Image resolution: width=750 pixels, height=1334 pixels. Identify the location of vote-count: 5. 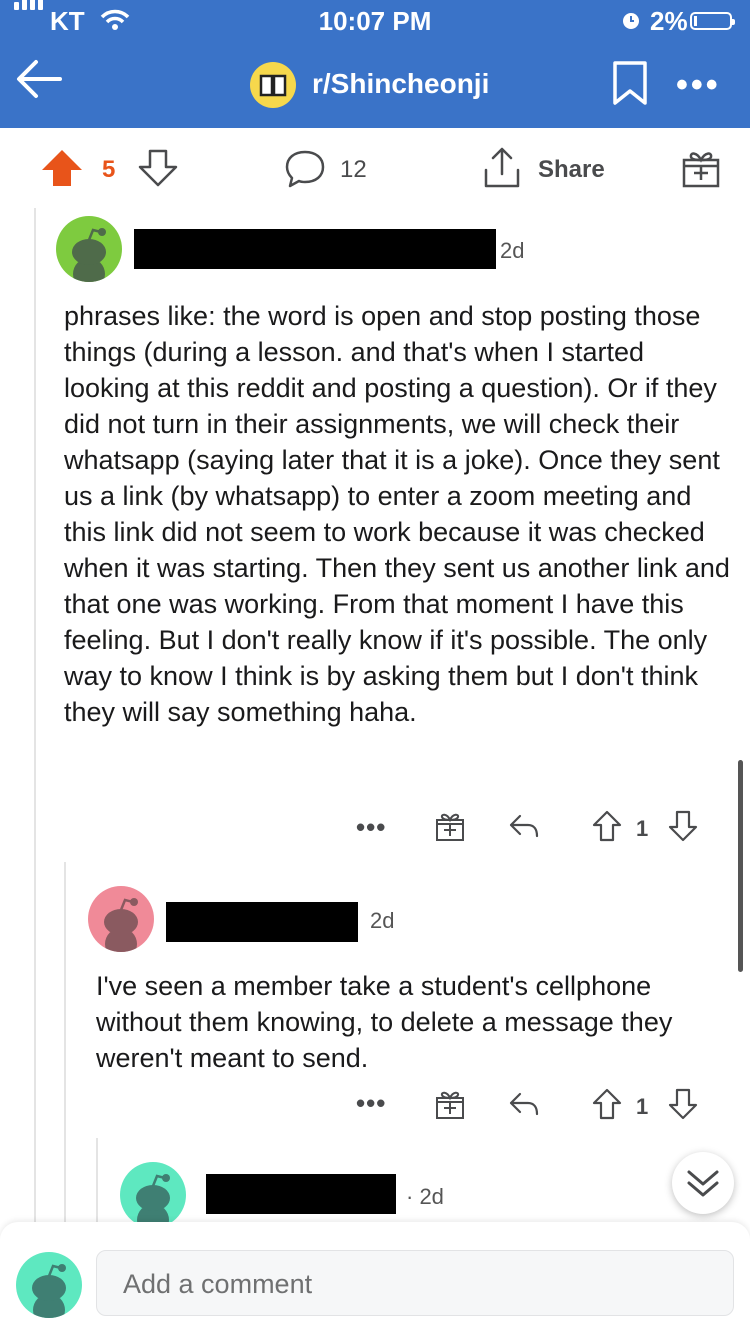
(109, 169).